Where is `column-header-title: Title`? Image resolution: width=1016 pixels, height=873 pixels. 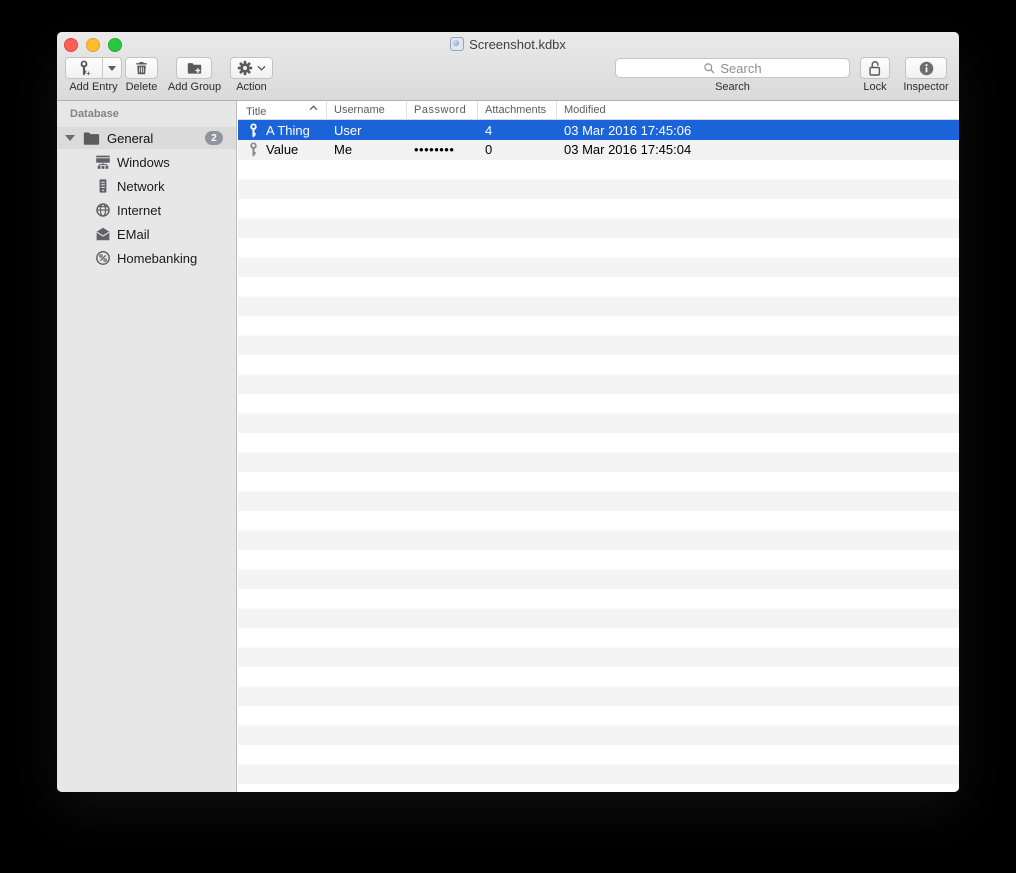 column-header-title: Title is located at coordinates (282, 110).